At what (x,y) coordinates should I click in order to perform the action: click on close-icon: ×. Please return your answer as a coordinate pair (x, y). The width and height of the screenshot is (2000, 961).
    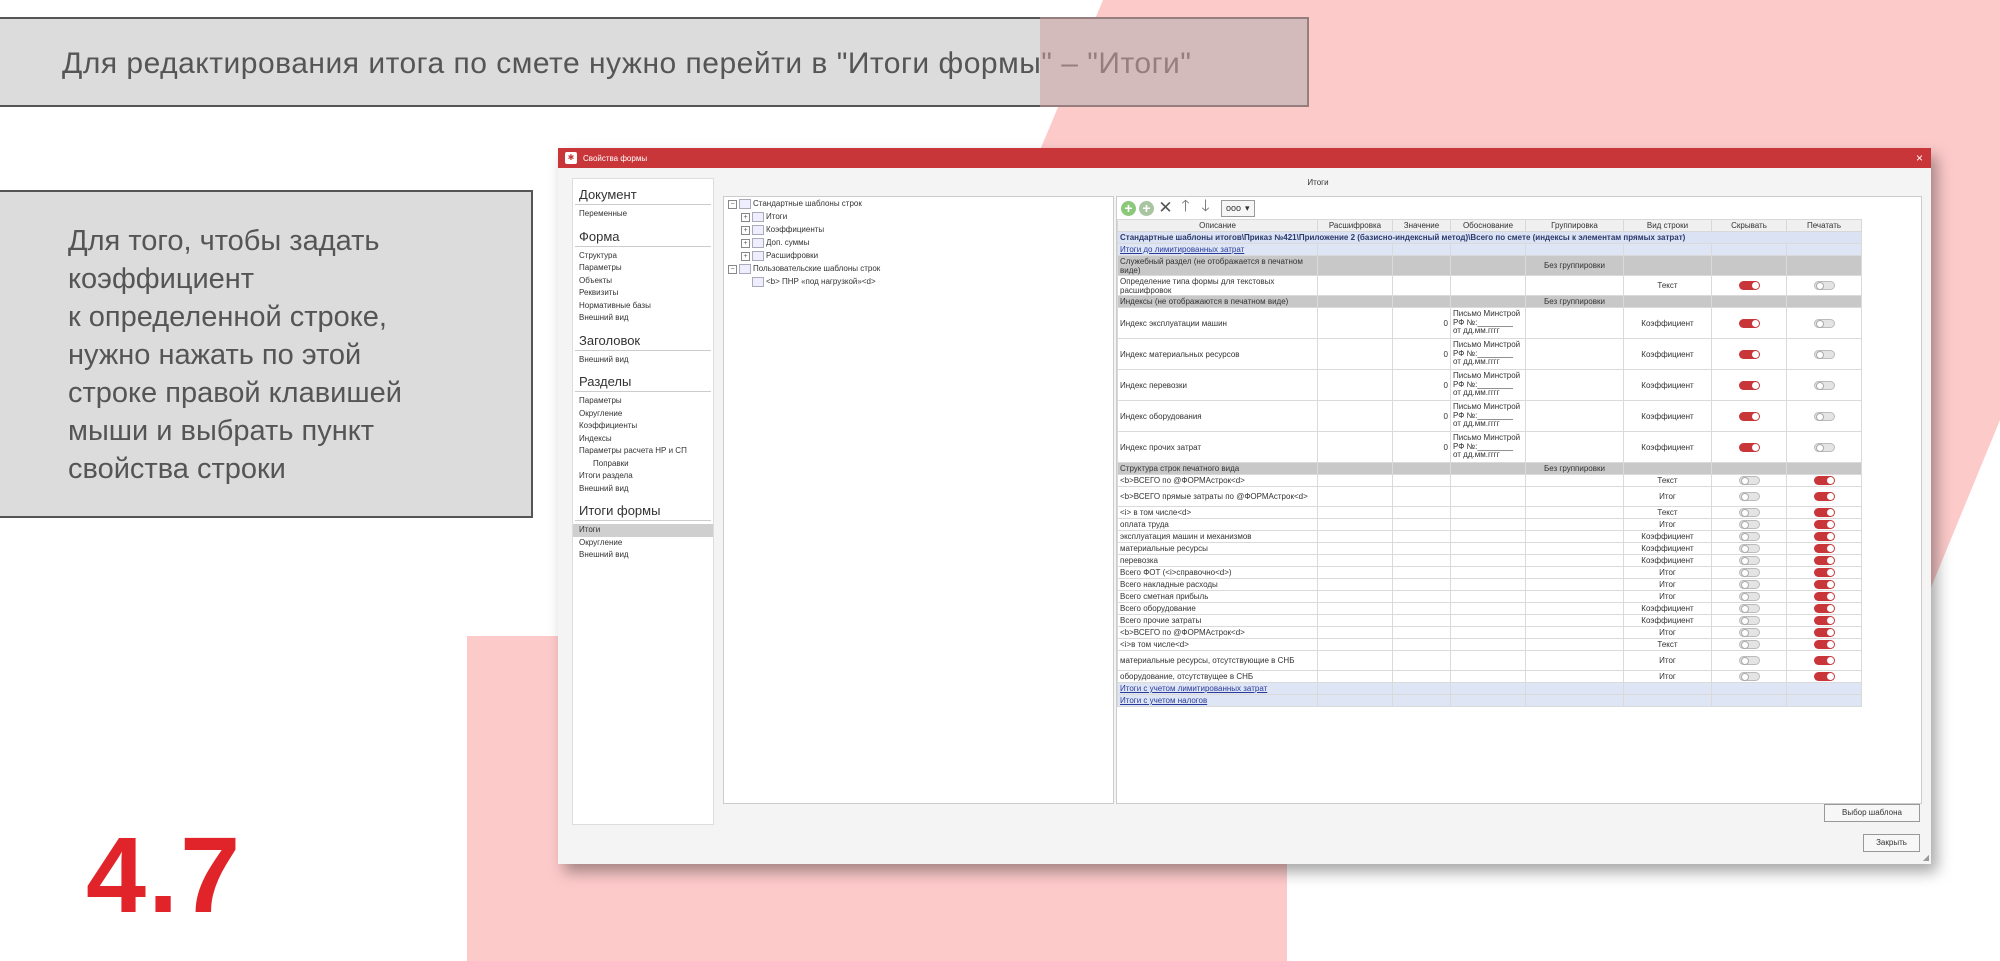
    Looking at the image, I should click on (1919, 158).